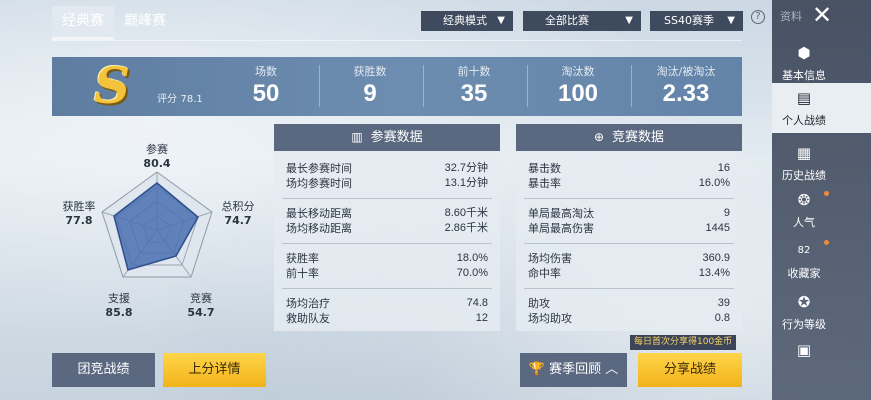  Describe the element at coordinates (804, 53) in the screenshot. I see `hexagon-badge-icon: ⬢` at that location.